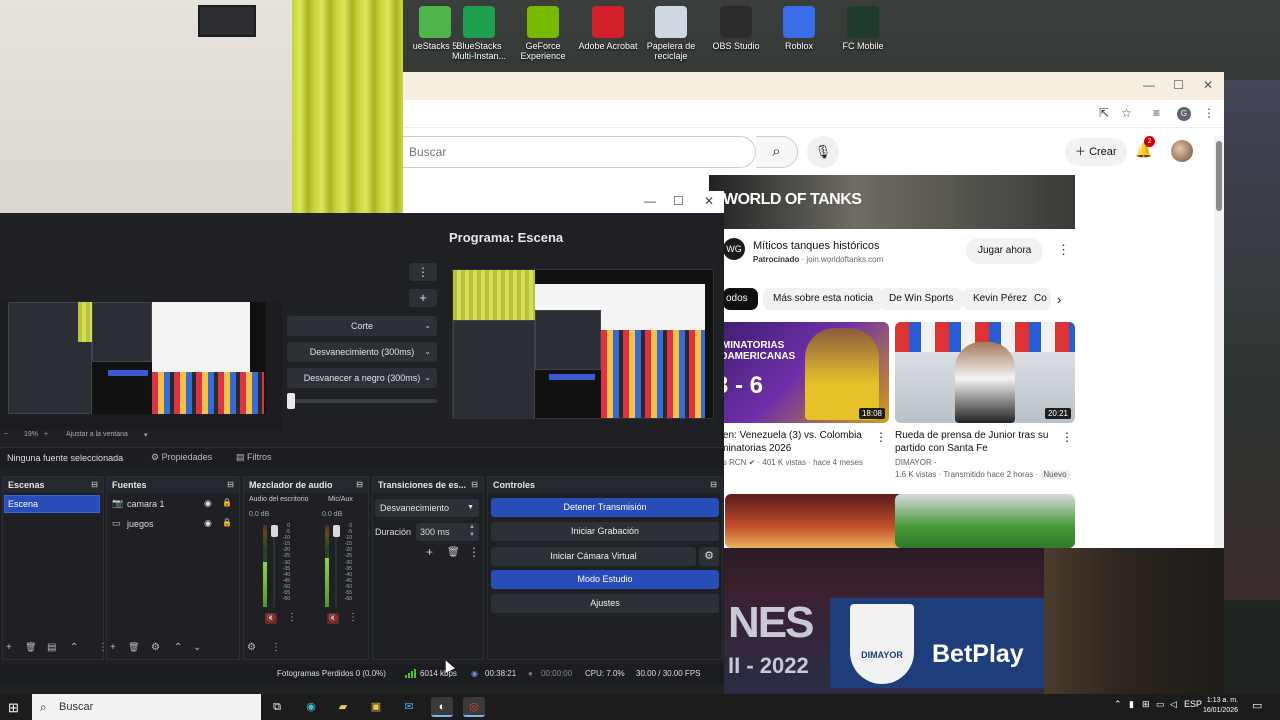 Image resolution: width=1280 pixels, height=720 pixels. Describe the element at coordinates (863, 28) in the screenshot. I see `desktop-icon: FC Mobile` at that location.